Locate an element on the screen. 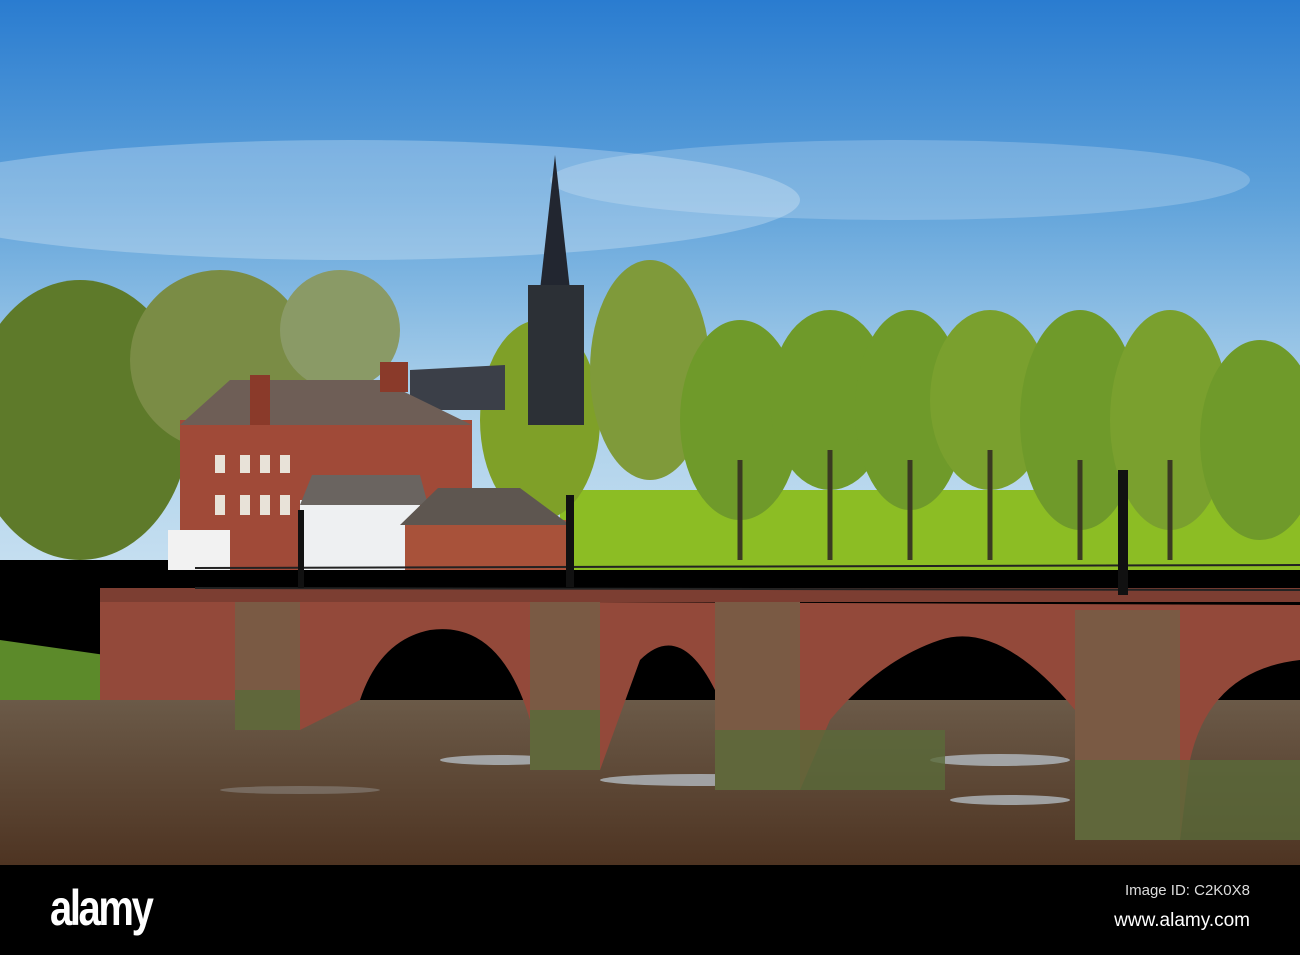 This screenshot has width=1300, height=955. white-building is located at coordinates (360, 535).